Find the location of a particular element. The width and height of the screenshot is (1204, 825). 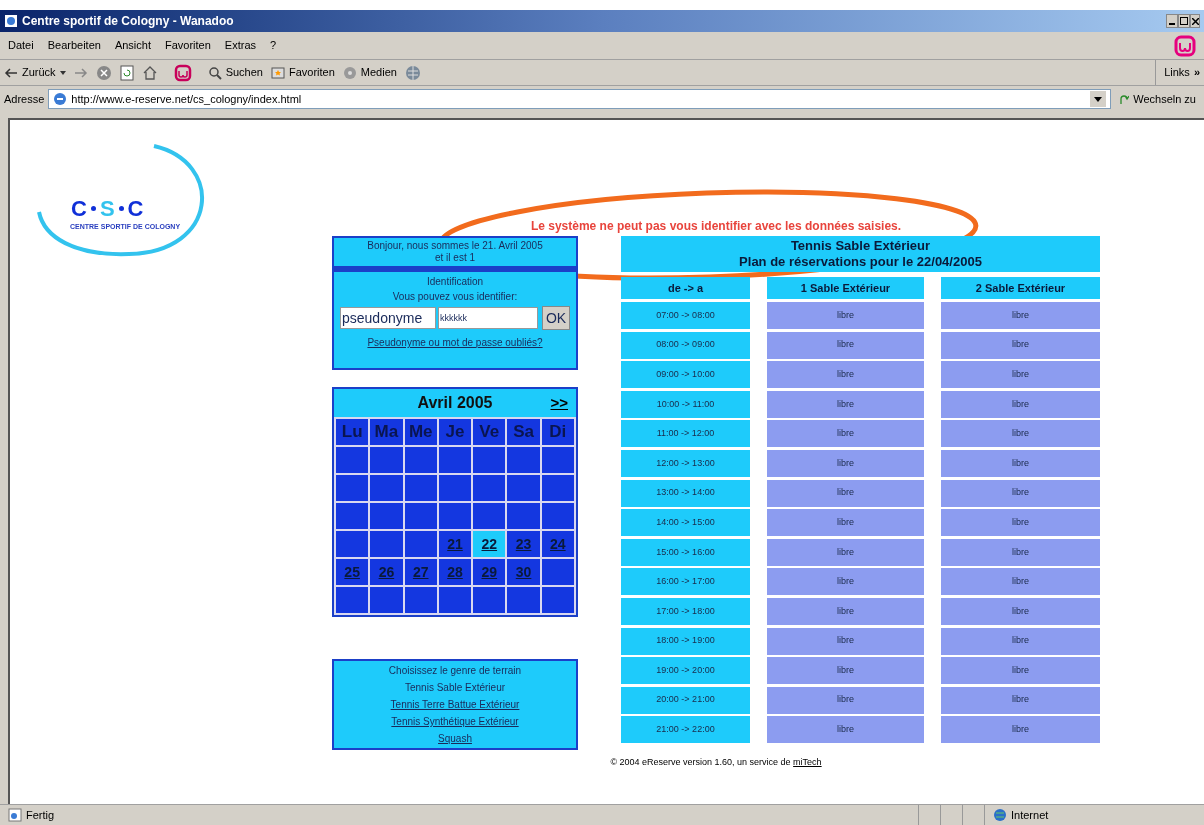

favorites-button: Favoriten is located at coordinates (302, 72).